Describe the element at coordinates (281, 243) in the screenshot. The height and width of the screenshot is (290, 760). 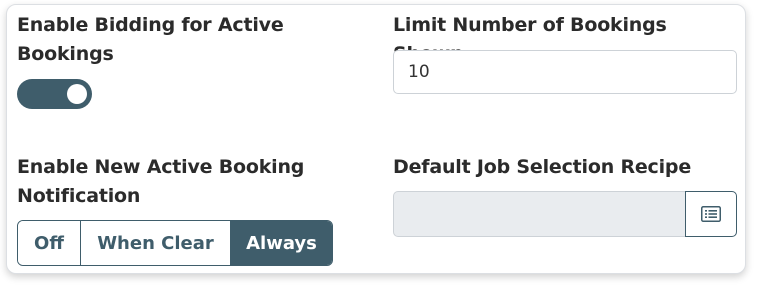
I see `notification-option-always: Always` at that location.